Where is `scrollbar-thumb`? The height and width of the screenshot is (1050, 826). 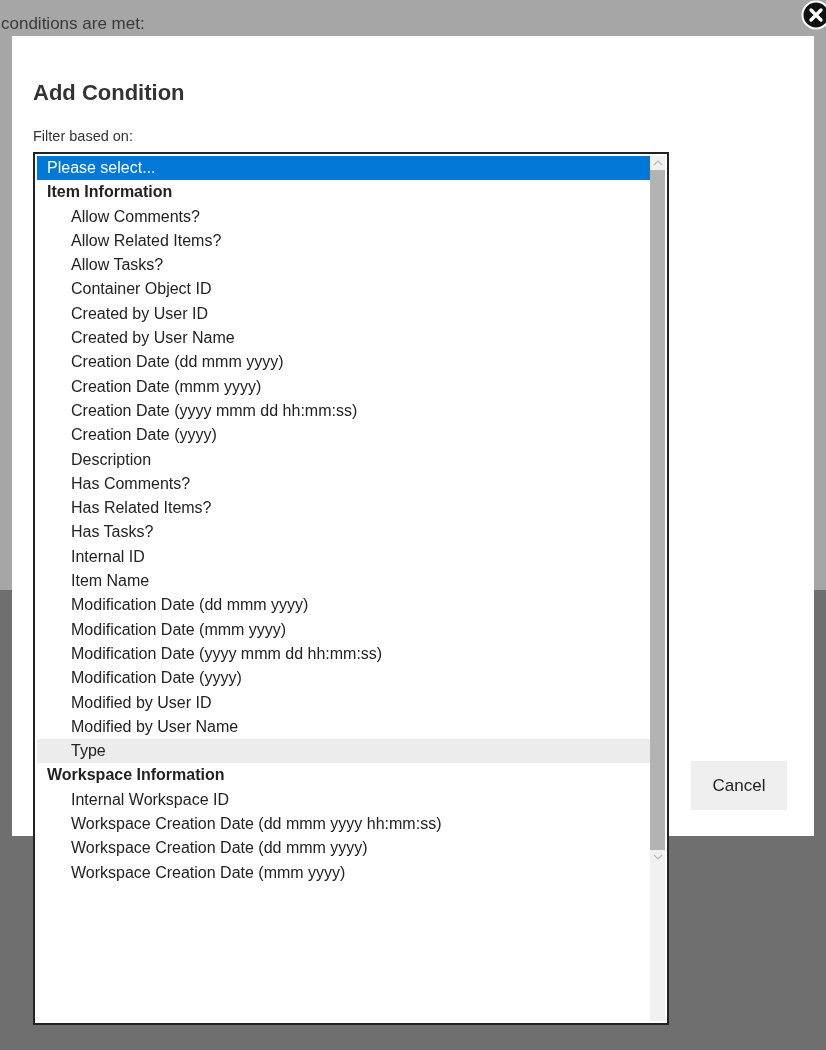 scrollbar-thumb is located at coordinates (657, 510).